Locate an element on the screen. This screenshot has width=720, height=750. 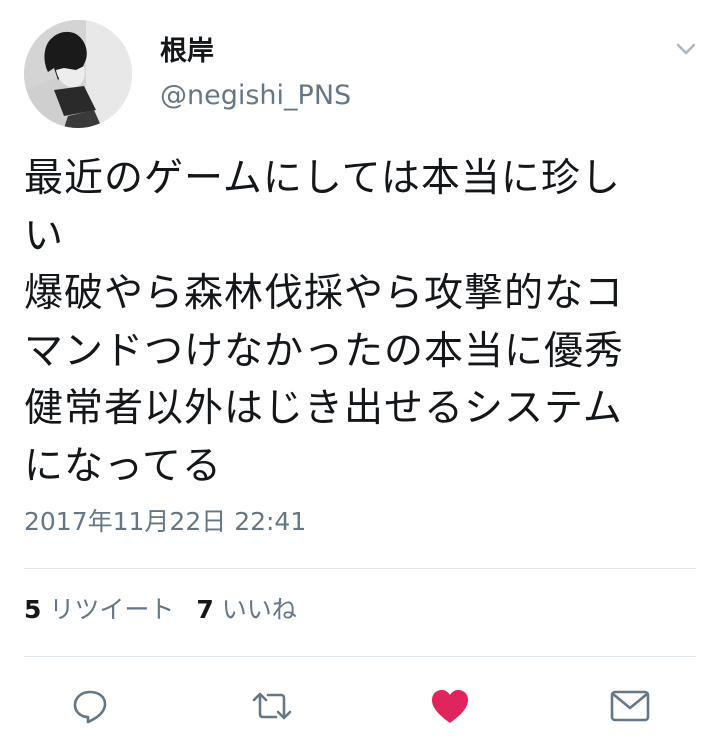
direct-message-button is located at coordinates (630, 706).